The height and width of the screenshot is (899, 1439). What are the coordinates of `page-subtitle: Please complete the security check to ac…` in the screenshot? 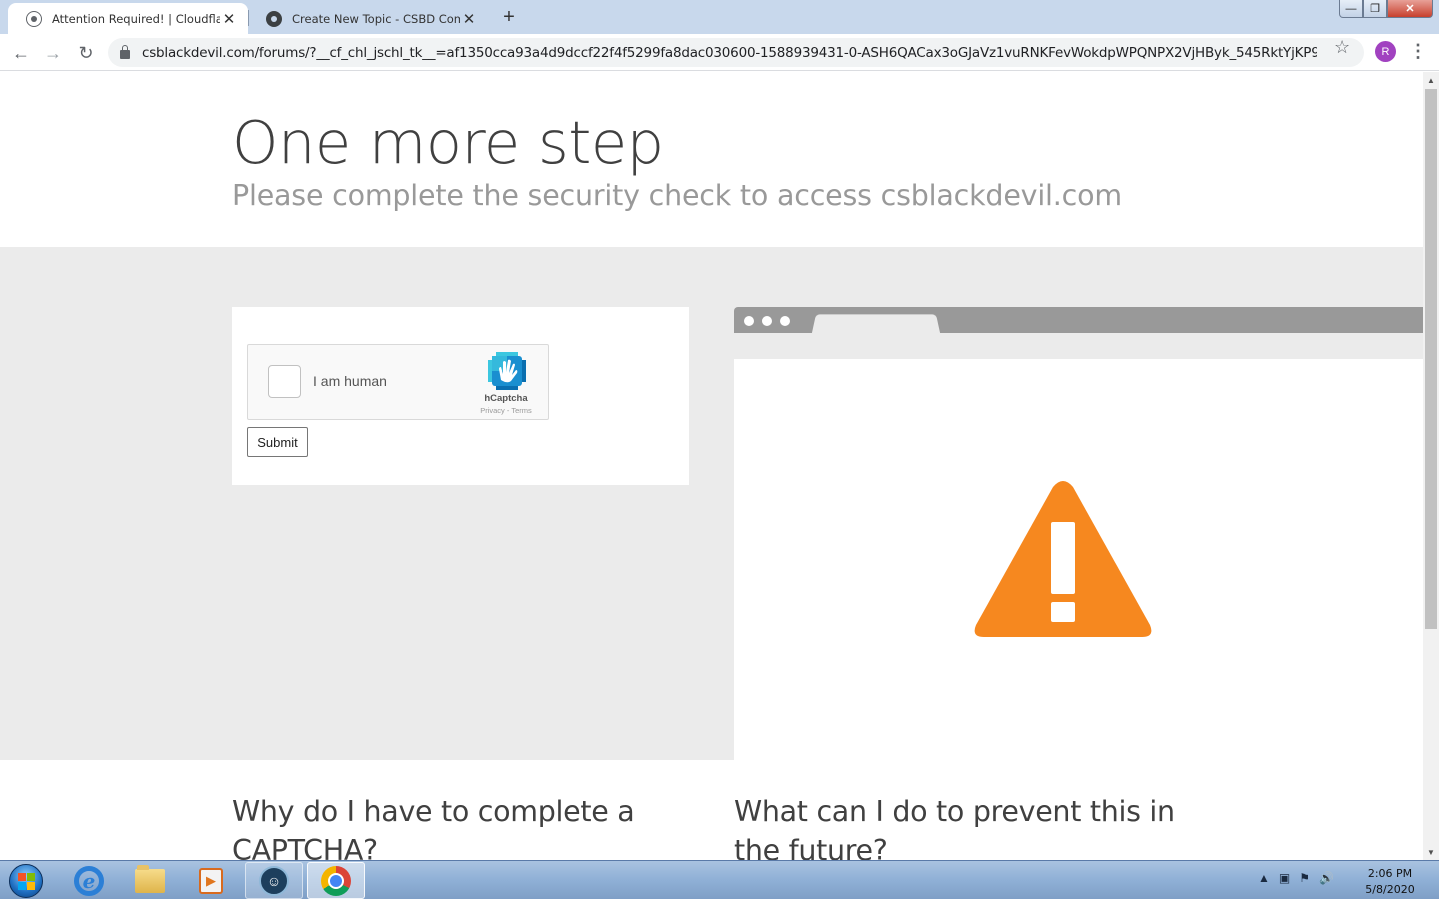 It's located at (677, 195).